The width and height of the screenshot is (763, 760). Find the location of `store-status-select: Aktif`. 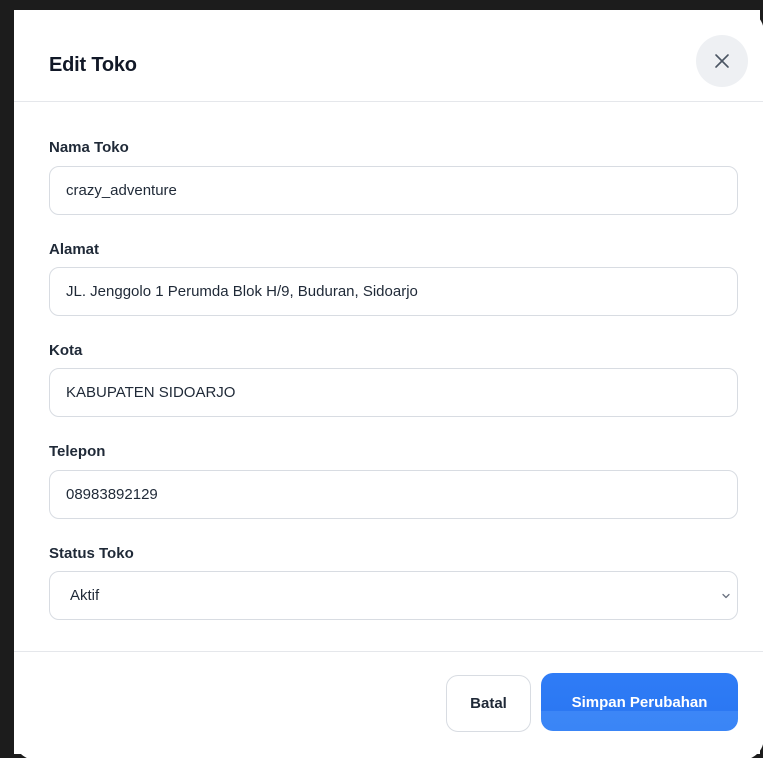

store-status-select: Aktif is located at coordinates (393, 595).